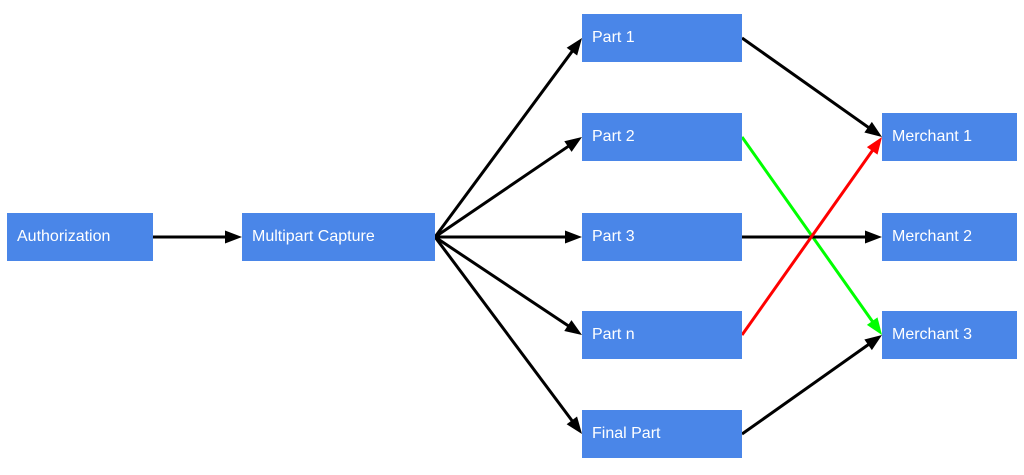  Describe the element at coordinates (662, 137) in the screenshot. I see `node-part-2: Part 2` at that location.